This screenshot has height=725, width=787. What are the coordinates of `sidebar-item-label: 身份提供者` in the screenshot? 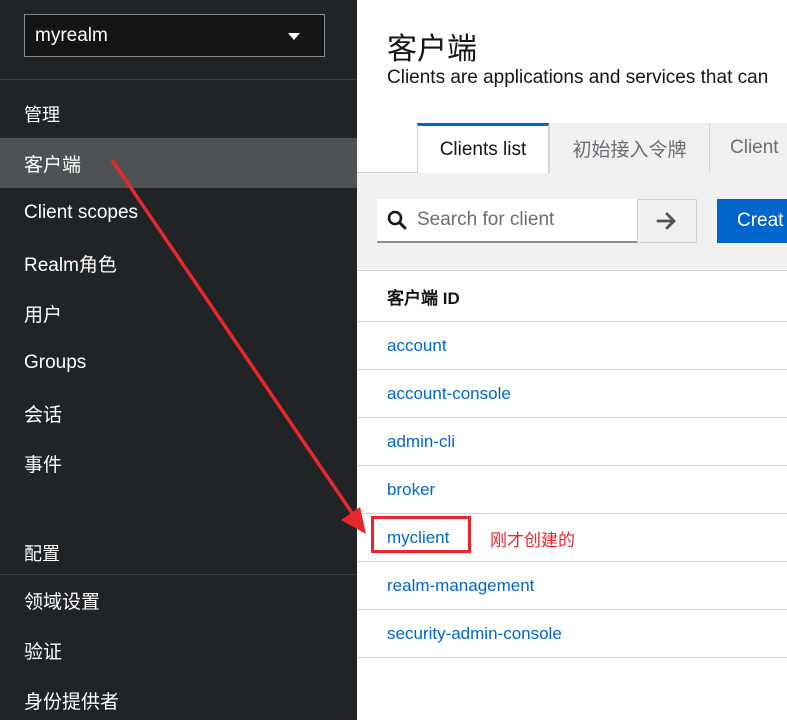 It's located at (72, 702).